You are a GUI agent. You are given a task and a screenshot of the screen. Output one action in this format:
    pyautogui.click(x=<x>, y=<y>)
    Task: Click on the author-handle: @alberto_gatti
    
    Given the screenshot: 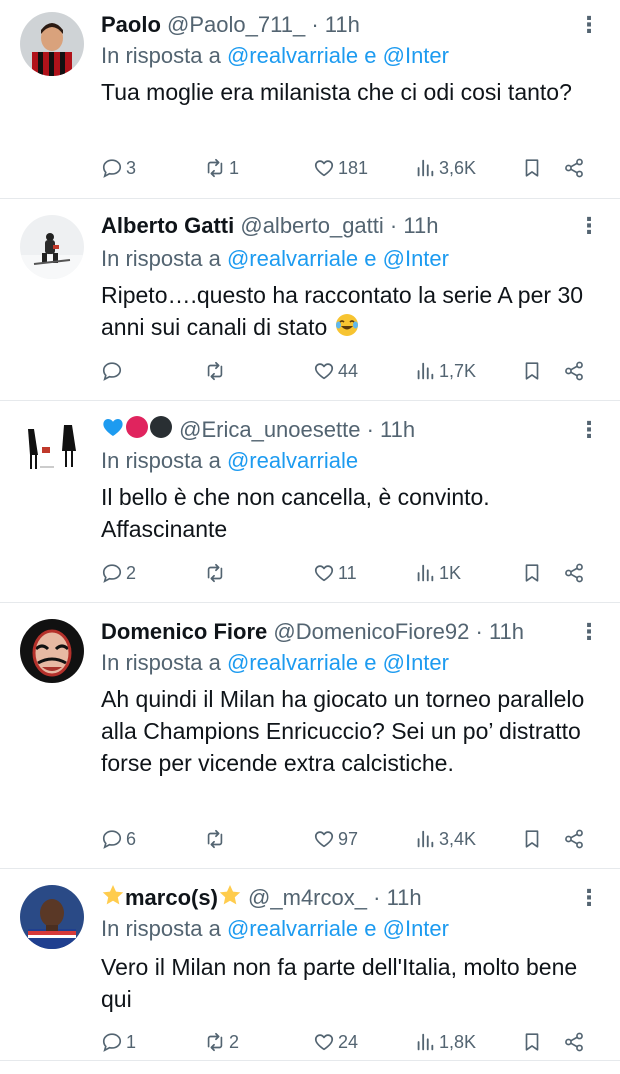 What is the action you would take?
    pyautogui.click(x=311, y=225)
    